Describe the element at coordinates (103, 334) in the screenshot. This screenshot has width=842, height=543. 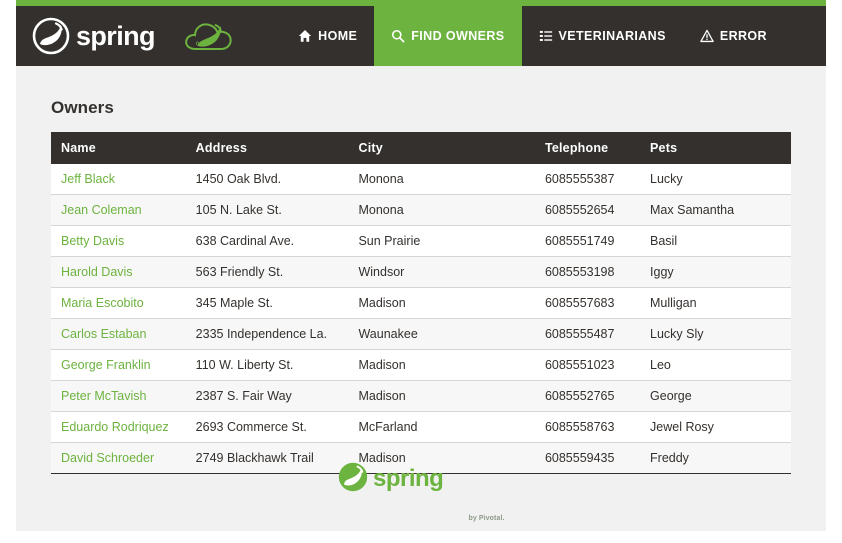
I see `owner-link: Carlos Estaban` at that location.